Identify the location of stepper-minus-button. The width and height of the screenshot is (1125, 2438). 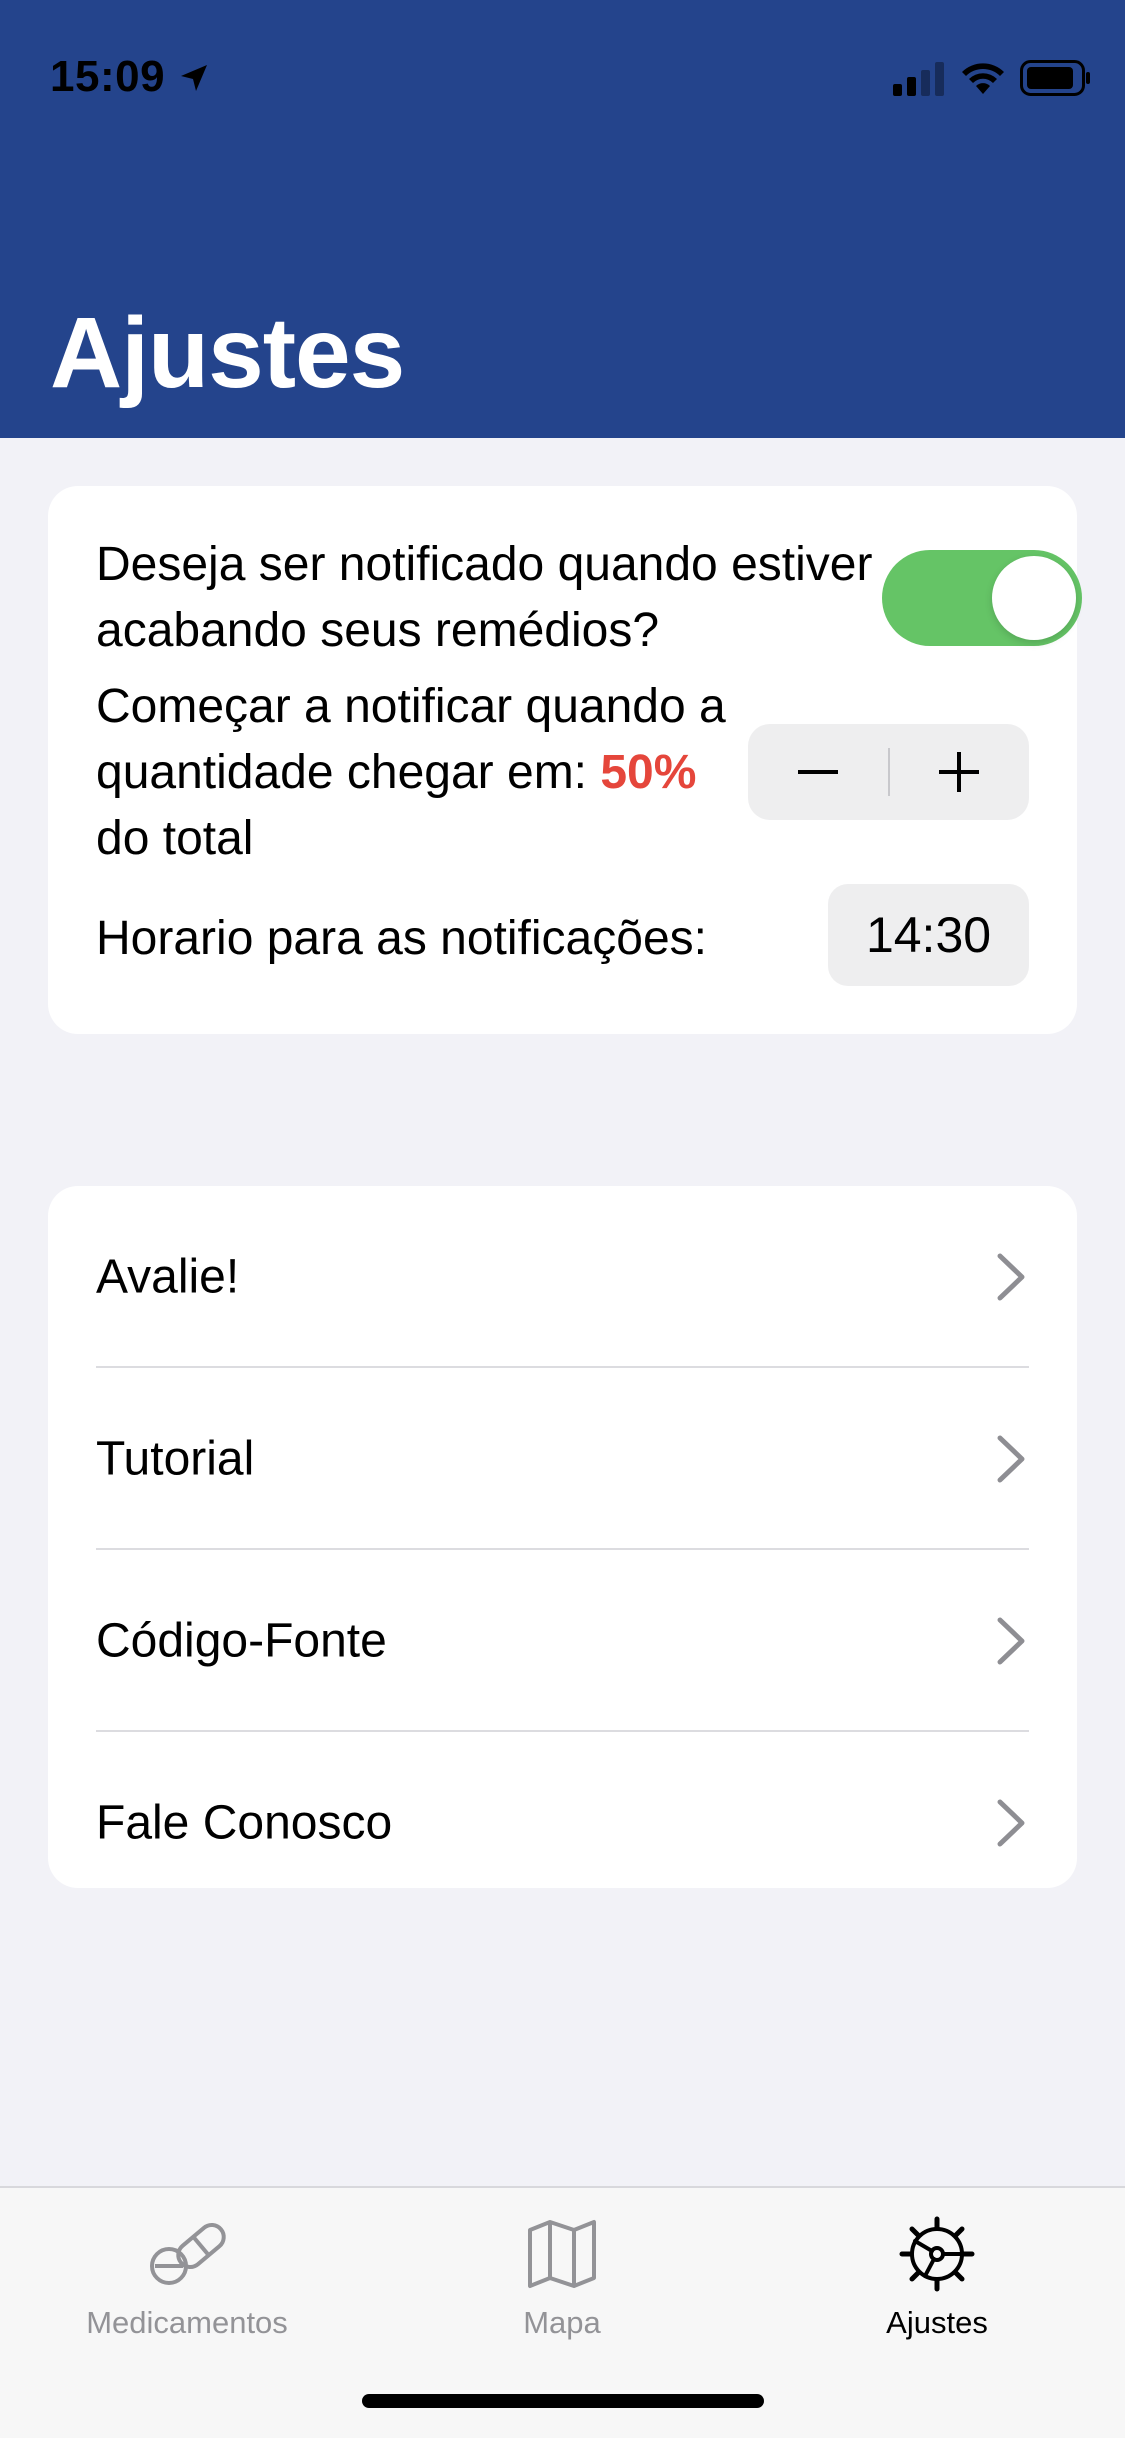
(818, 772).